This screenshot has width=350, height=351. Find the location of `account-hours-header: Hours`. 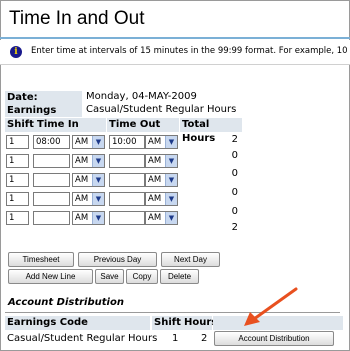

account-hours-header: Hours is located at coordinates (200, 323).